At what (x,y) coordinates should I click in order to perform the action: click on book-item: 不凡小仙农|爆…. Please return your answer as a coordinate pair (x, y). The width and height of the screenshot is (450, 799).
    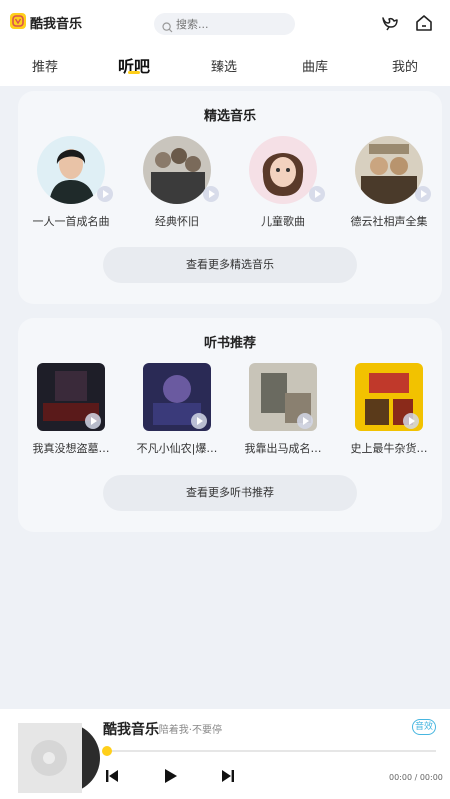
    Looking at the image, I should click on (177, 409).